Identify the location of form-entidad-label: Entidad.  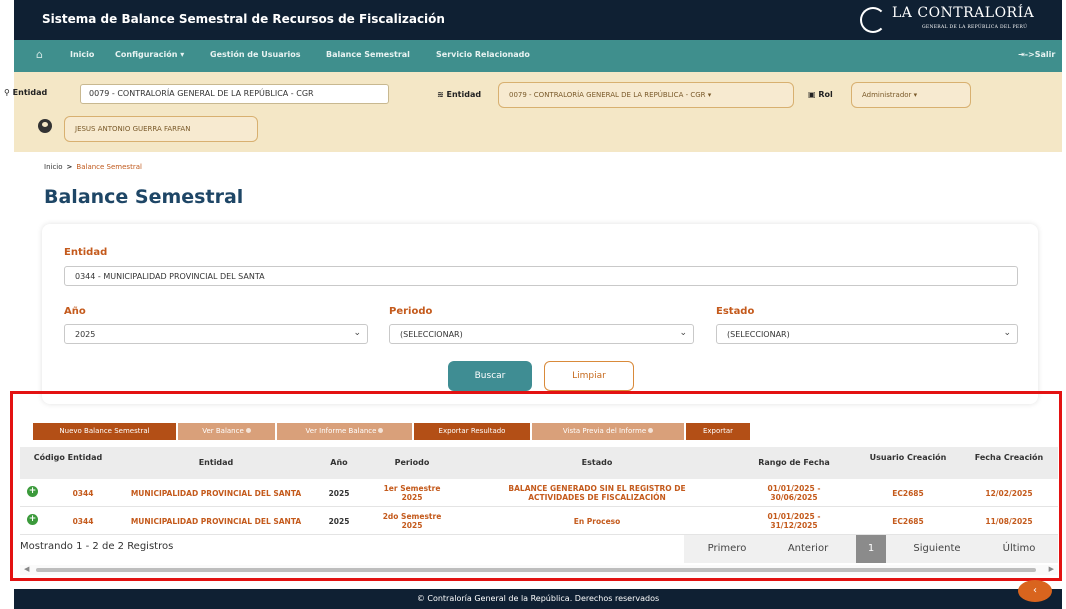
(86, 252).